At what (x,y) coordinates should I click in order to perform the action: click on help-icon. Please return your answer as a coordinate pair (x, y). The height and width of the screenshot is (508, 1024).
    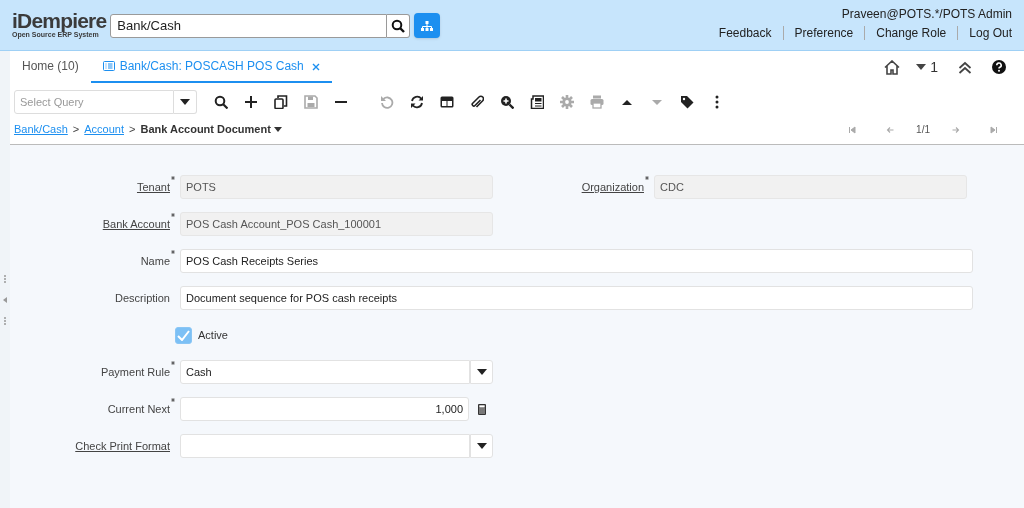
    Looking at the image, I should click on (999, 67).